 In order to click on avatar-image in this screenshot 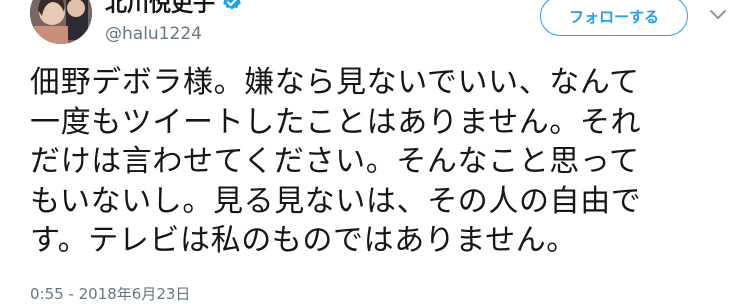, I will do `click(61, 22)`.